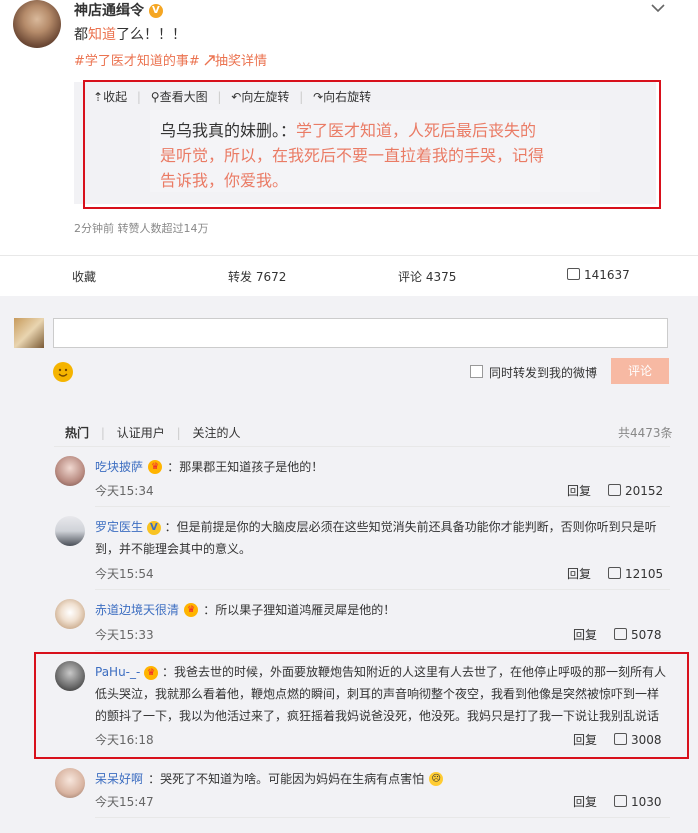 The image size is (698, 833). Describe the element at coordinates (137, 61) in the screenshot. I see `hashtag-link: #学了医才知道的事#` at that location.